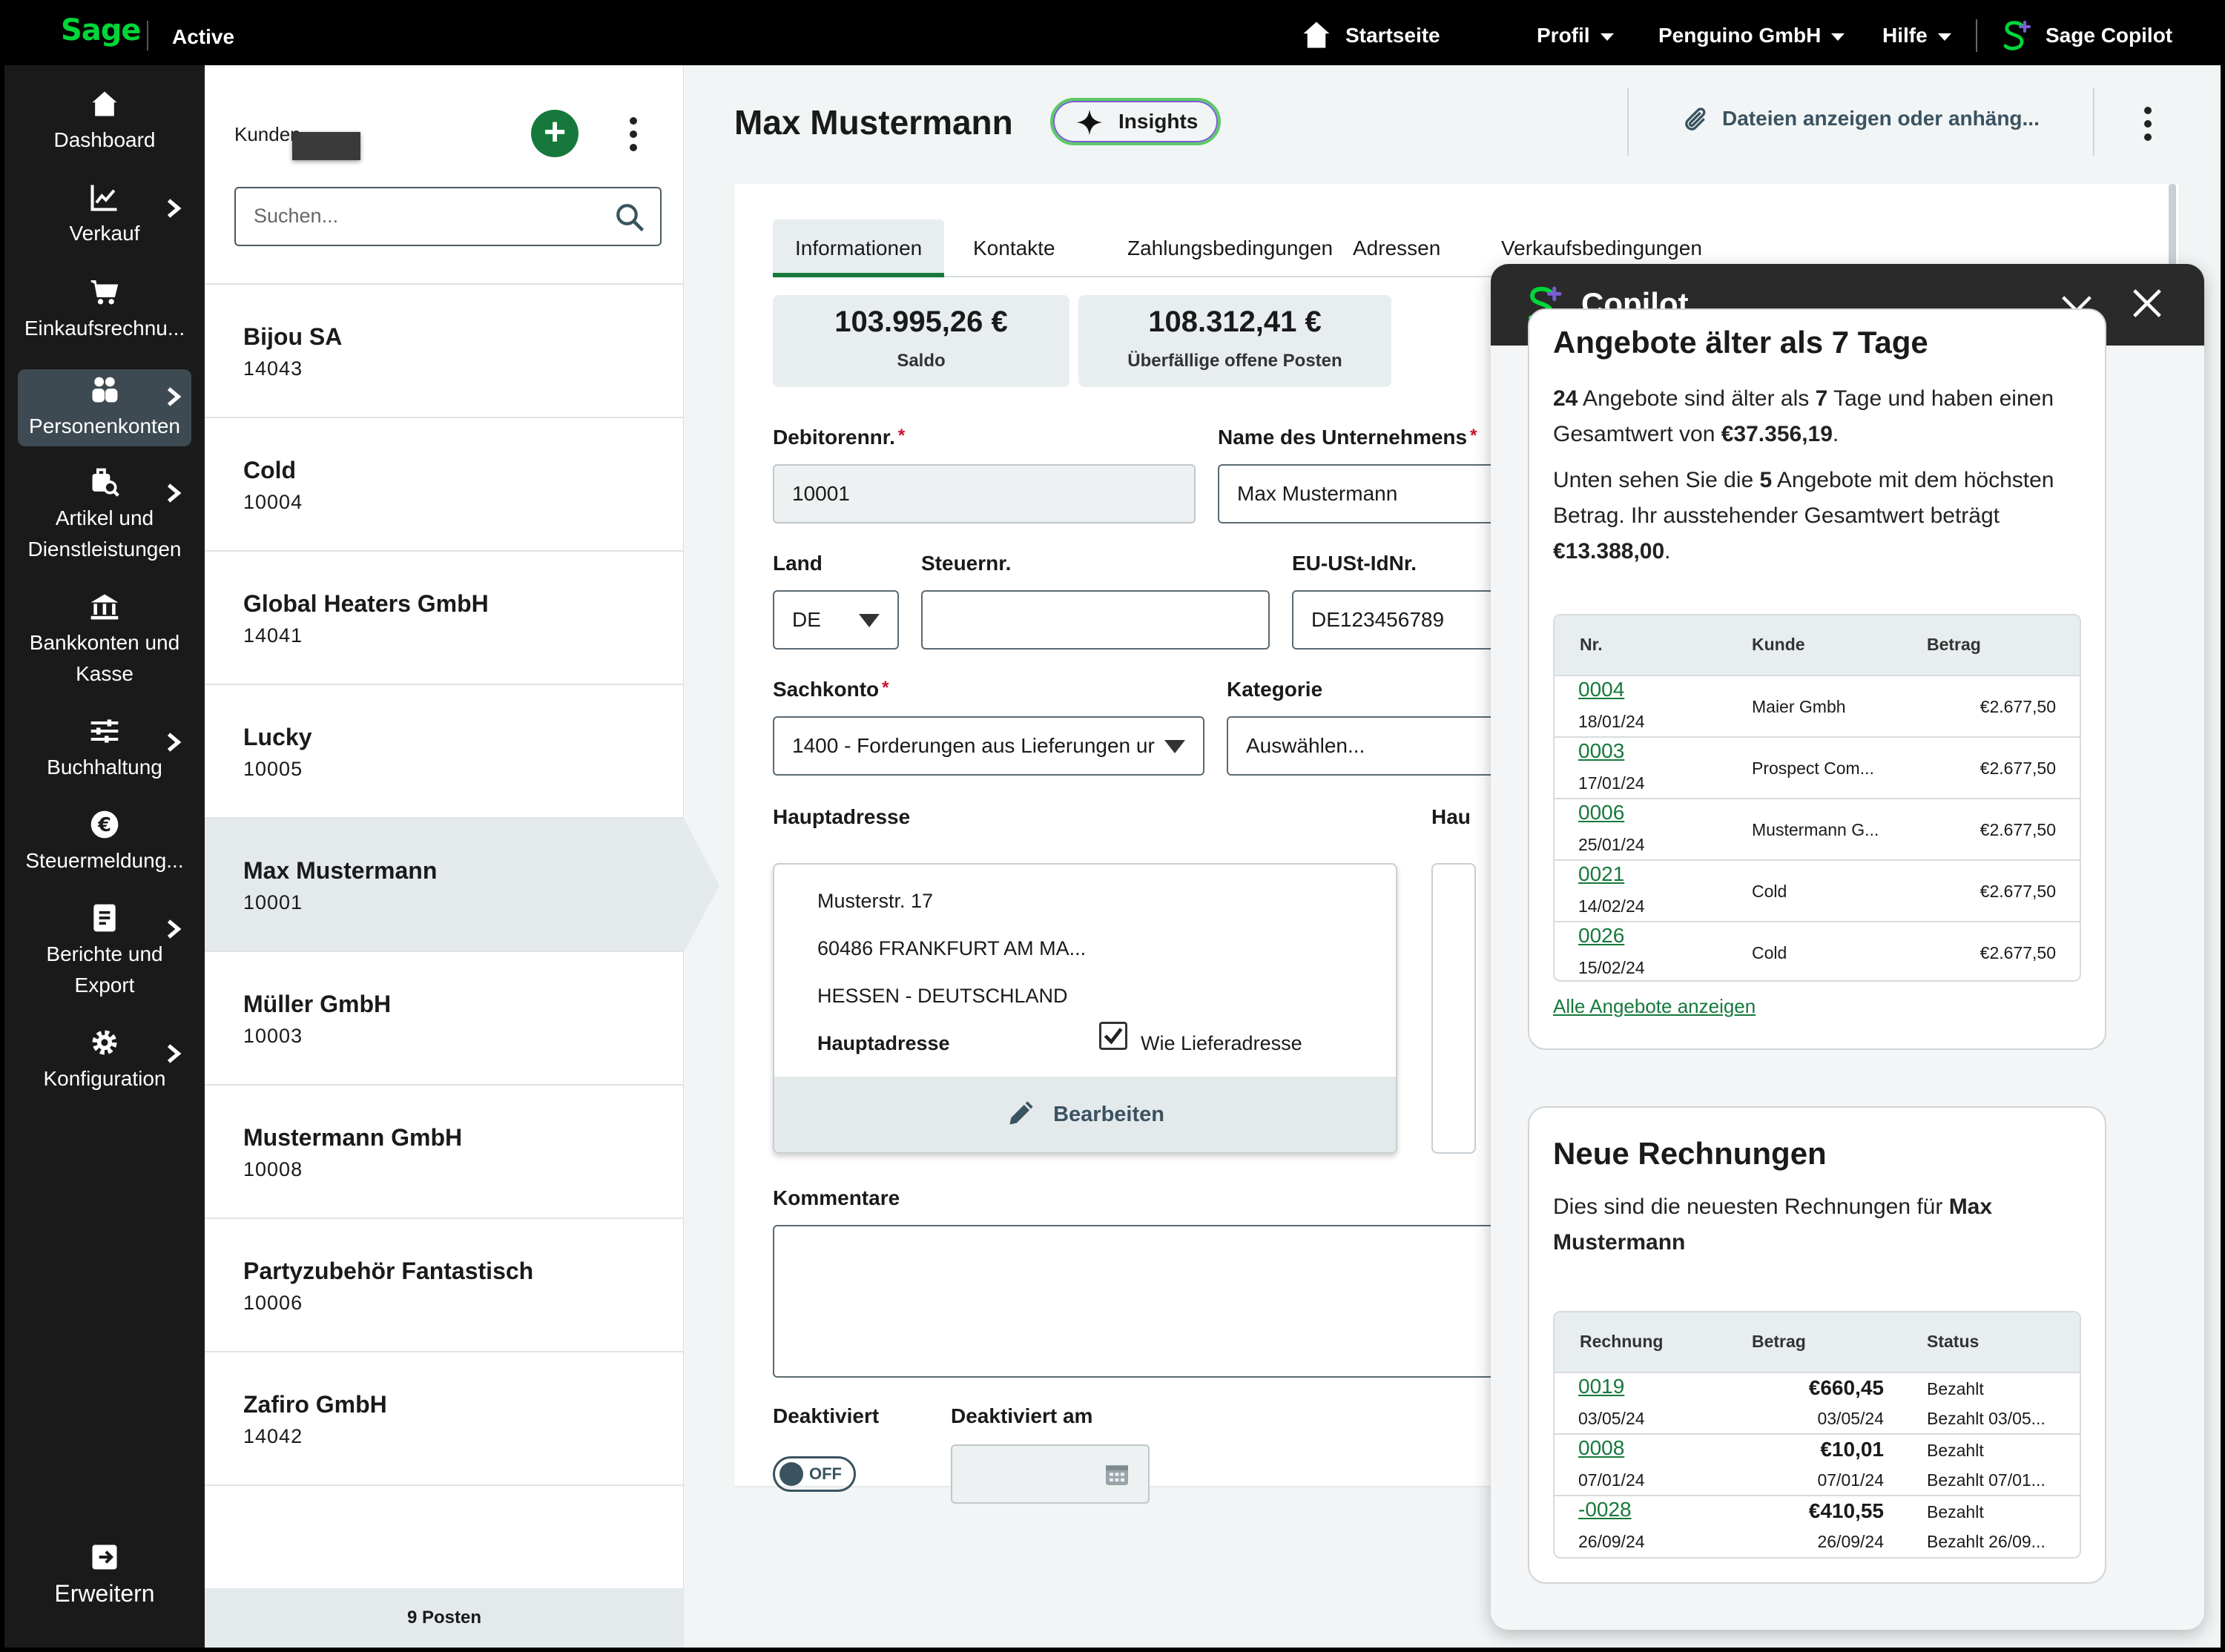  Describe the element at coordinates (366, 603) in the screenshot. I see `customer-name: Global Heaters GmbH` at that location.